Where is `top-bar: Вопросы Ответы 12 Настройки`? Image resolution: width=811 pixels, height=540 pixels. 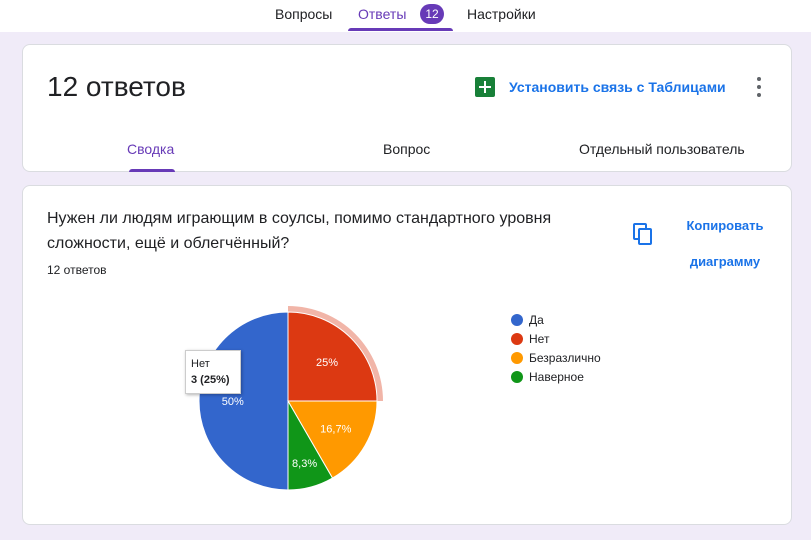
top-bar: Вопросы Ответы 12 Настройки is located at coordinates (405, 16).